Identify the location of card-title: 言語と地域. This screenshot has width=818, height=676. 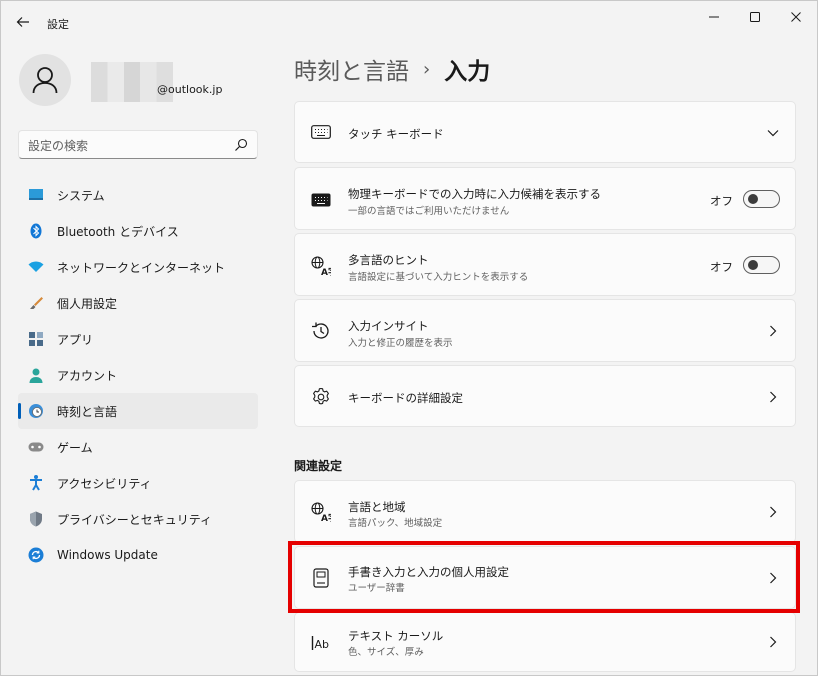
(377, 507).